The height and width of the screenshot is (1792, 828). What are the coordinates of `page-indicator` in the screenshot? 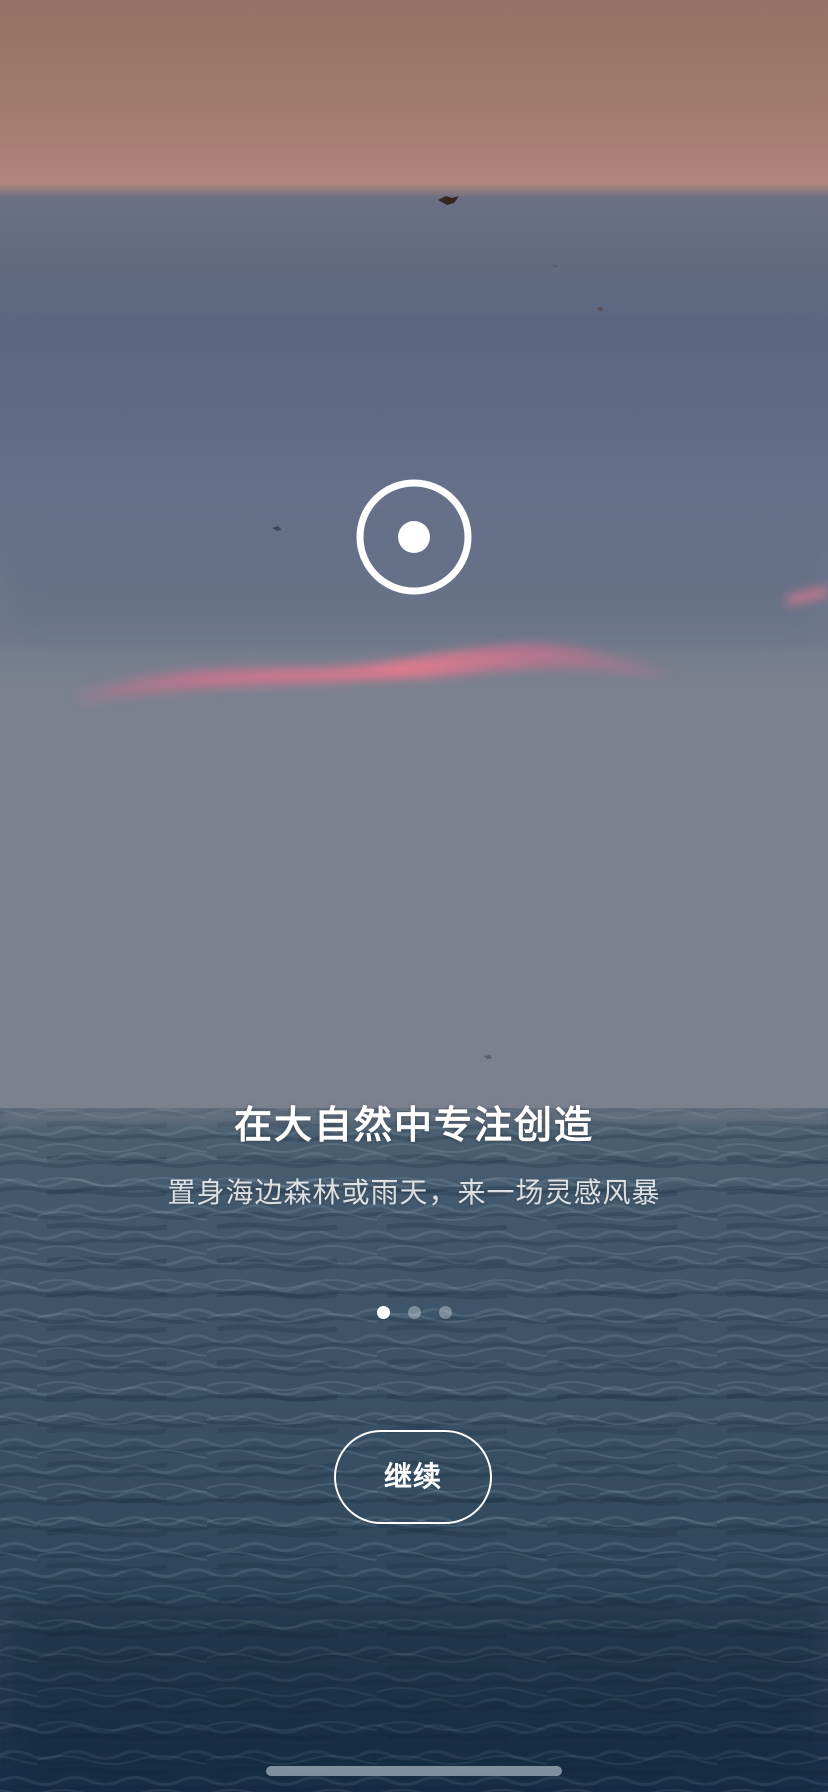 It's located at (414, 1312).